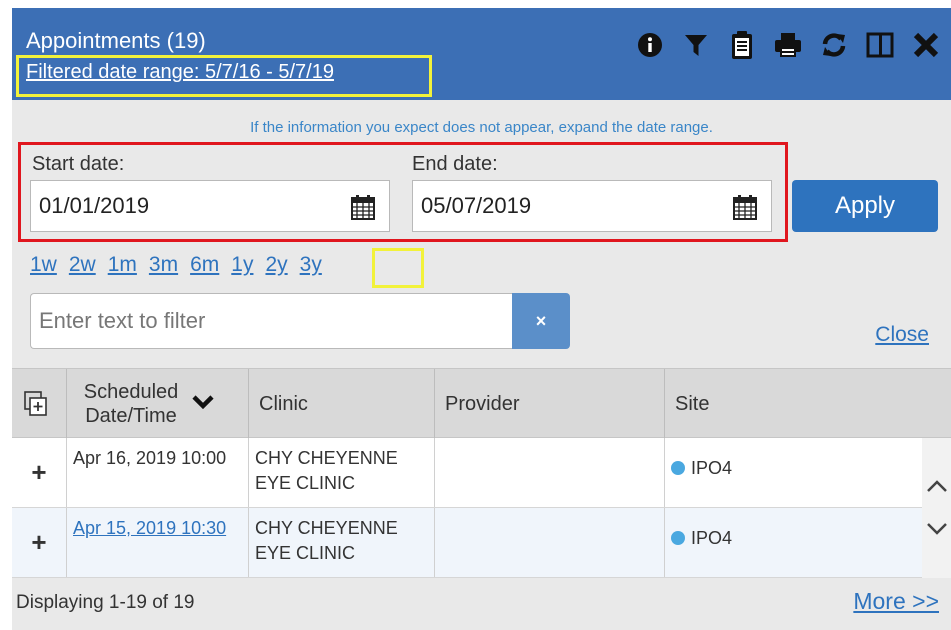 This screenshot has width=951, height=630. I want to click on filter-input, so click(271, 321).